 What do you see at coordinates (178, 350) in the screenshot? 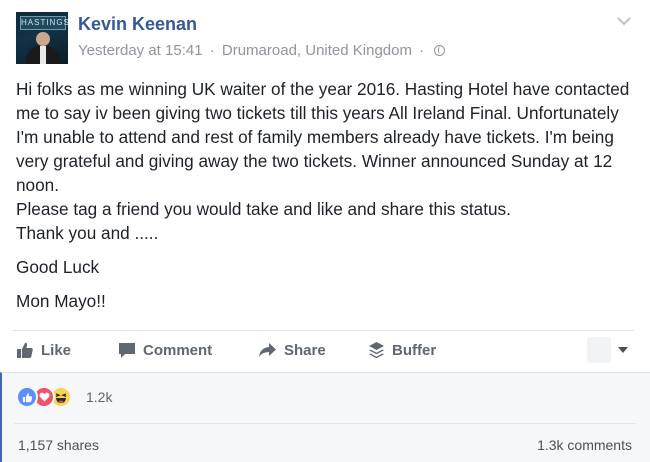
I see `comment-label: Comment` at bounding box center [178, 350].